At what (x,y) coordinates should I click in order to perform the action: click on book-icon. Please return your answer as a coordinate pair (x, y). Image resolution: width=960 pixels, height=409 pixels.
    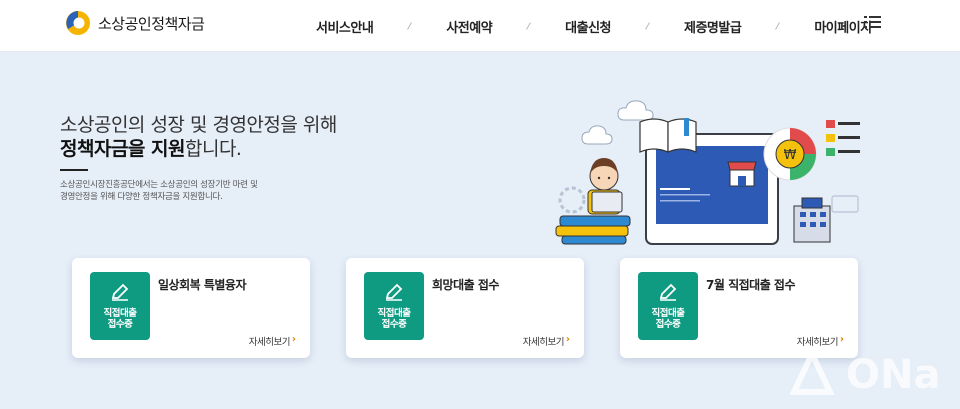
    Looking at the image, I should click on (668, 135).